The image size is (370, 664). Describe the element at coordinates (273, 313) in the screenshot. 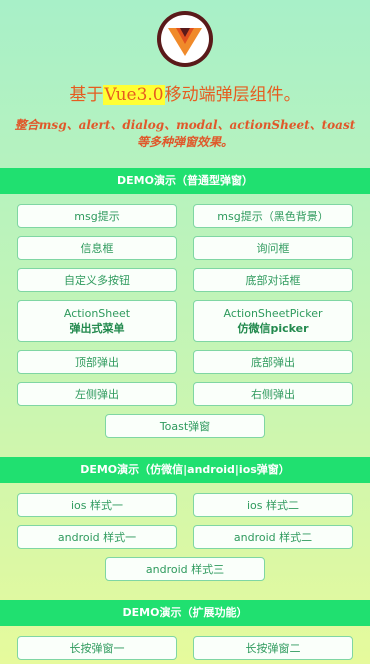

I see `action-sheet-picker-label: ActionSheetPicker` at that location.